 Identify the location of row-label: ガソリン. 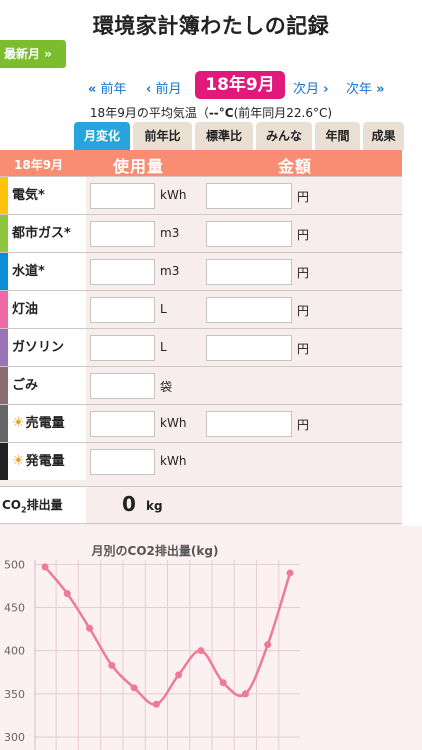
(43, 347).